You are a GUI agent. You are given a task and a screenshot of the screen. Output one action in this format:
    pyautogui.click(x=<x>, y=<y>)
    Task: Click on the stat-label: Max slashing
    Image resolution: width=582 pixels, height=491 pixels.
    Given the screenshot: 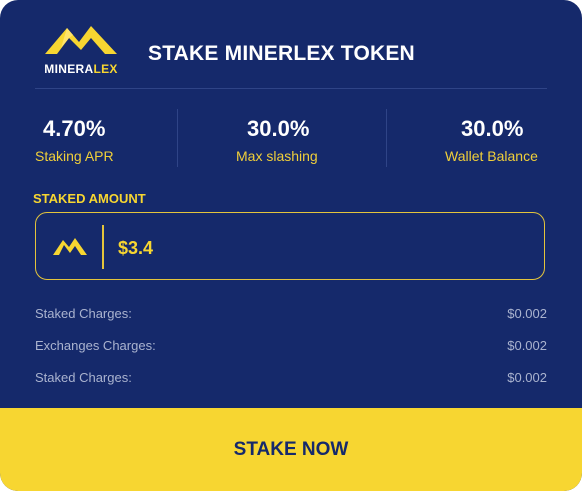 What is the action you would take?
    pyautogui.click(x=277, y=156)
    